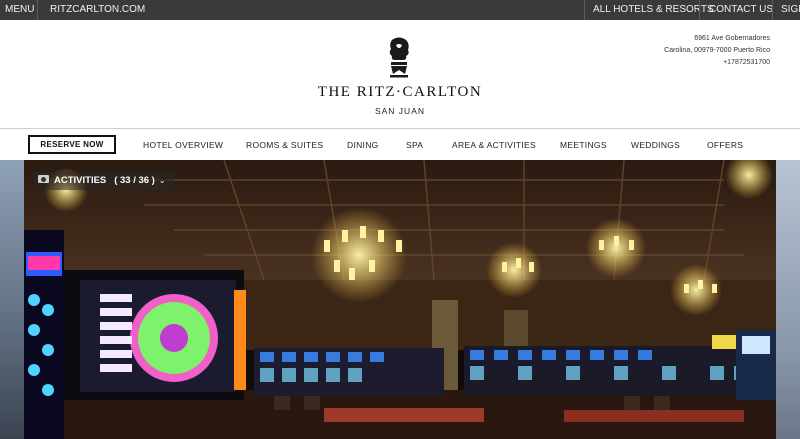  I want to click on nav-dining: DINING, so click(363, 145).